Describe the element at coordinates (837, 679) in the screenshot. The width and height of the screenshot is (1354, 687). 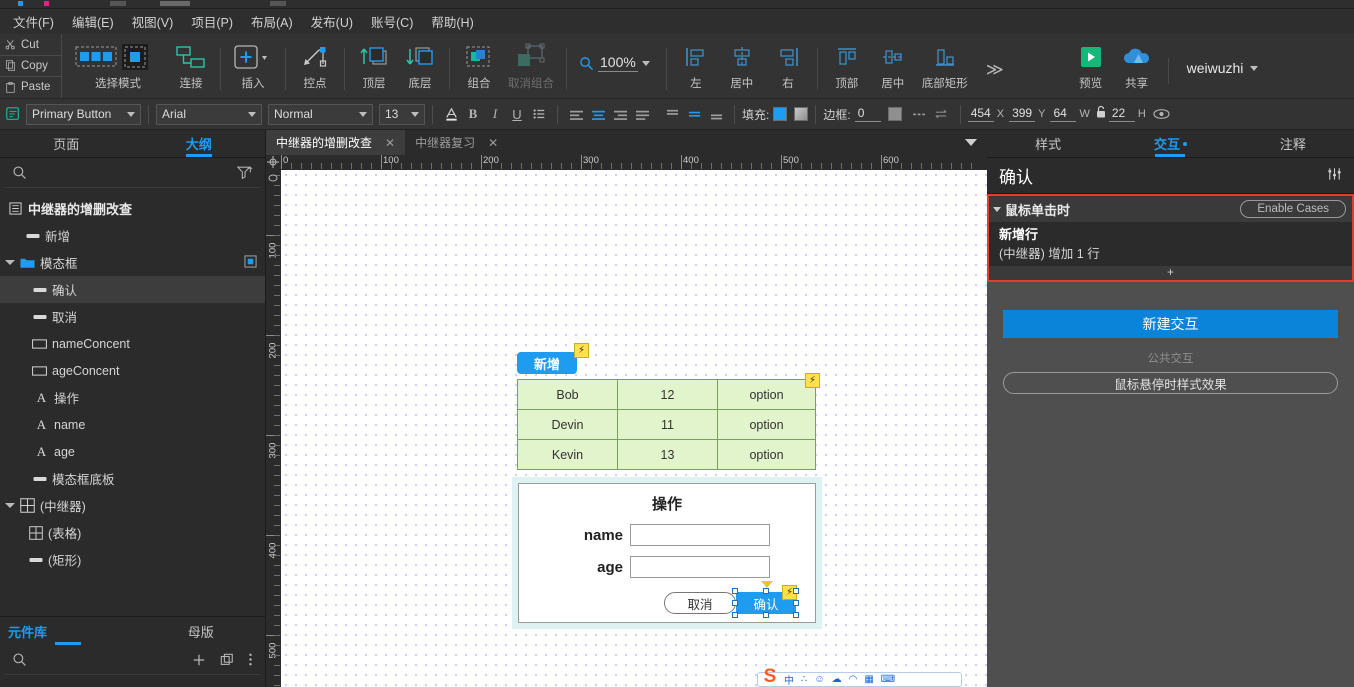
I see `ime-cloud-icon: ☁` at that location.